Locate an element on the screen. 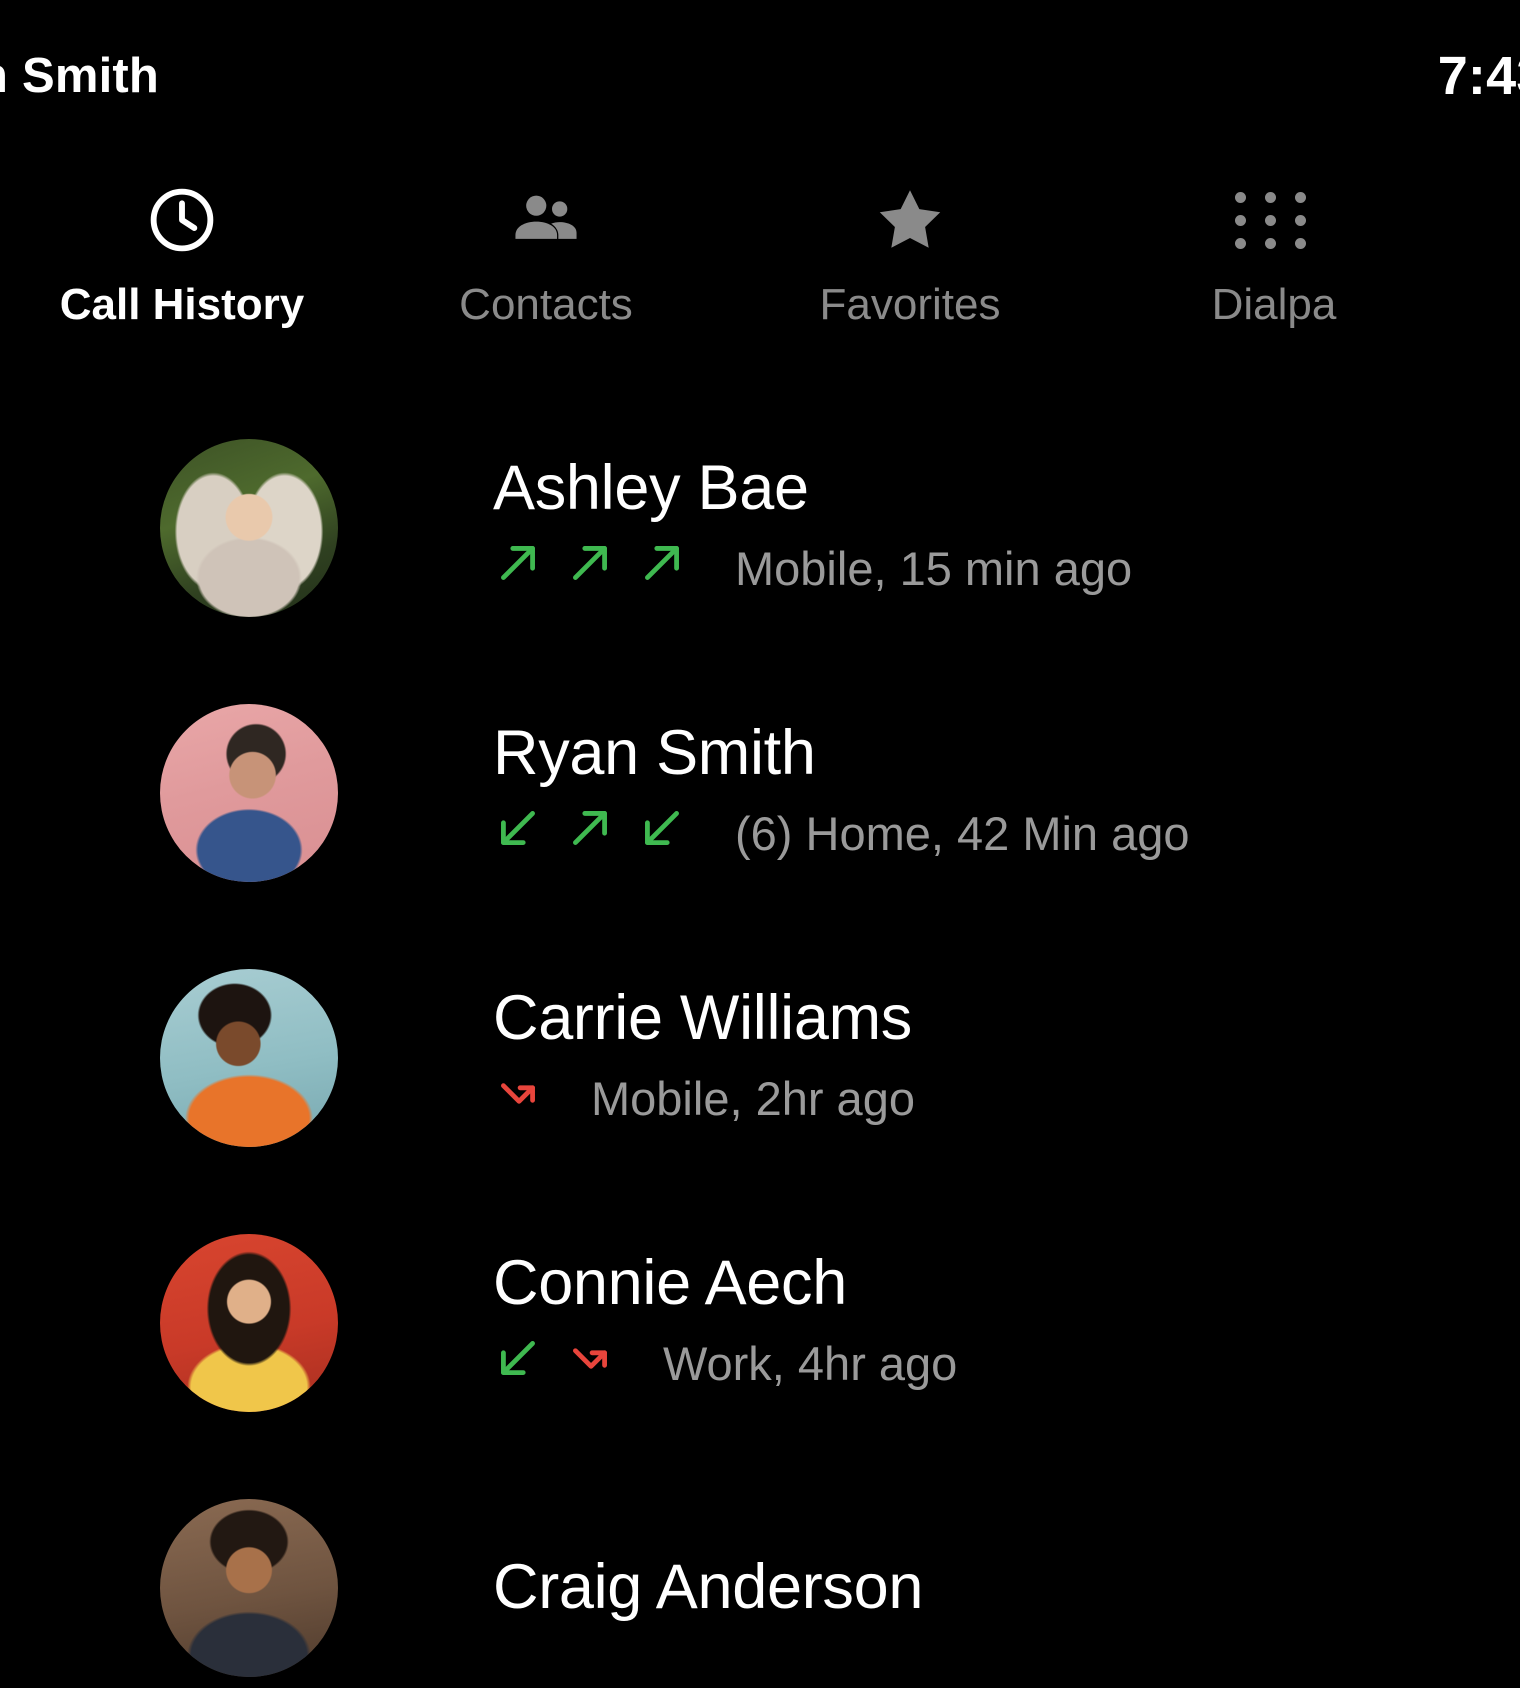 The image size is (1520, 1688). call-row-text: Ashley Bae Mobile, 15 min ago is located at coordinates (812, 527).